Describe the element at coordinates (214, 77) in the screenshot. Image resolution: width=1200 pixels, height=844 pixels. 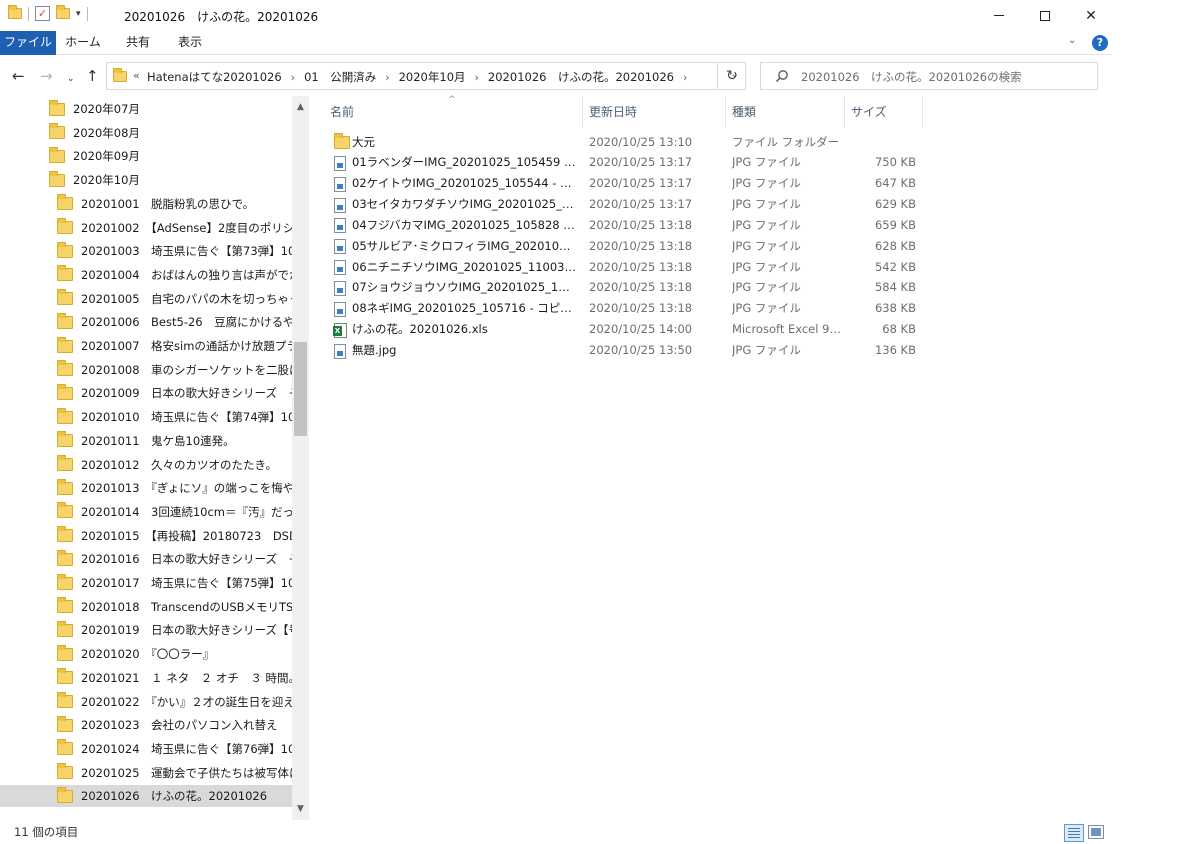
I see `breadcrumb-item: Hatenaはてな20201026` at that location.